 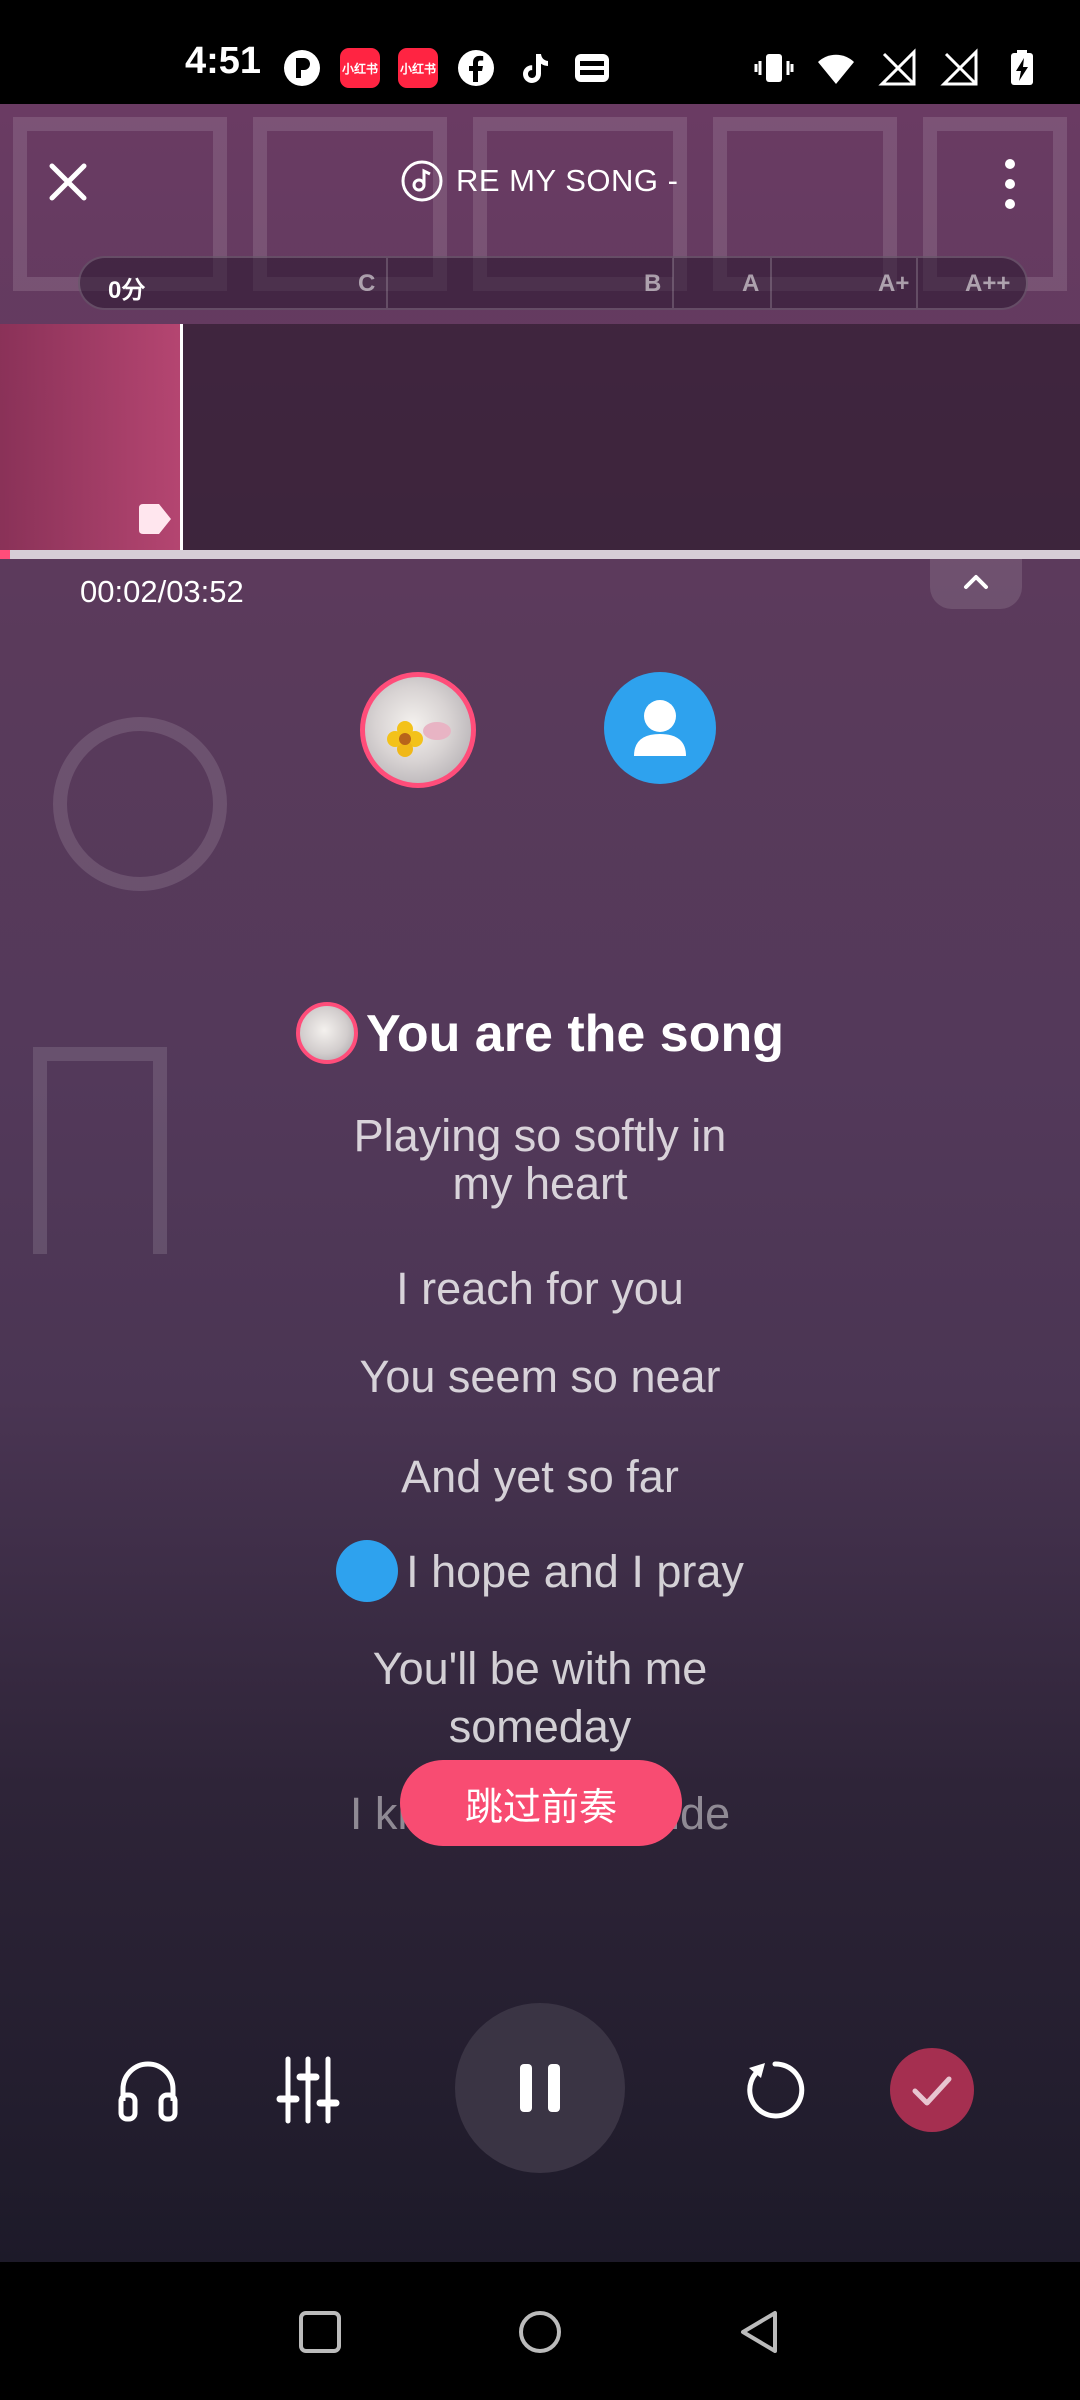 I want to click on vibrate-icon, so click(x=774, y=68).